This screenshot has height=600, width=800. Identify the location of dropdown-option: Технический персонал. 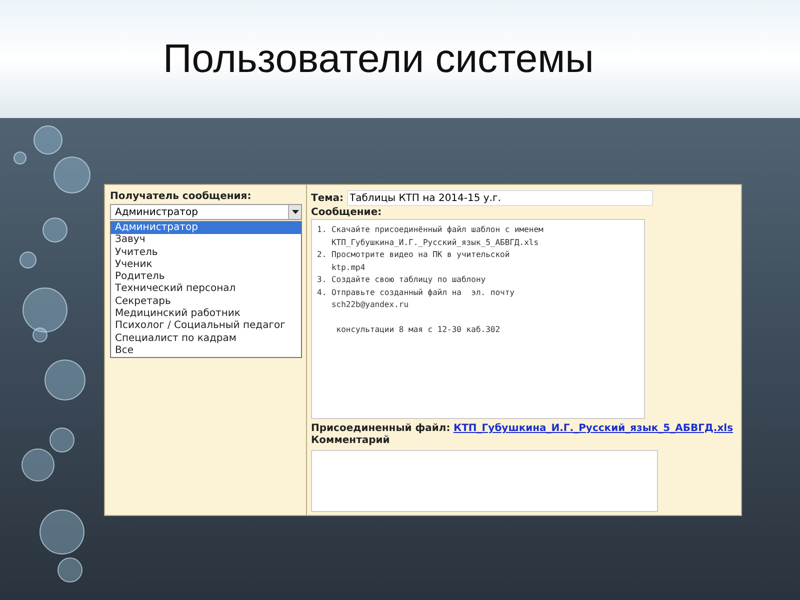
(206, 289).